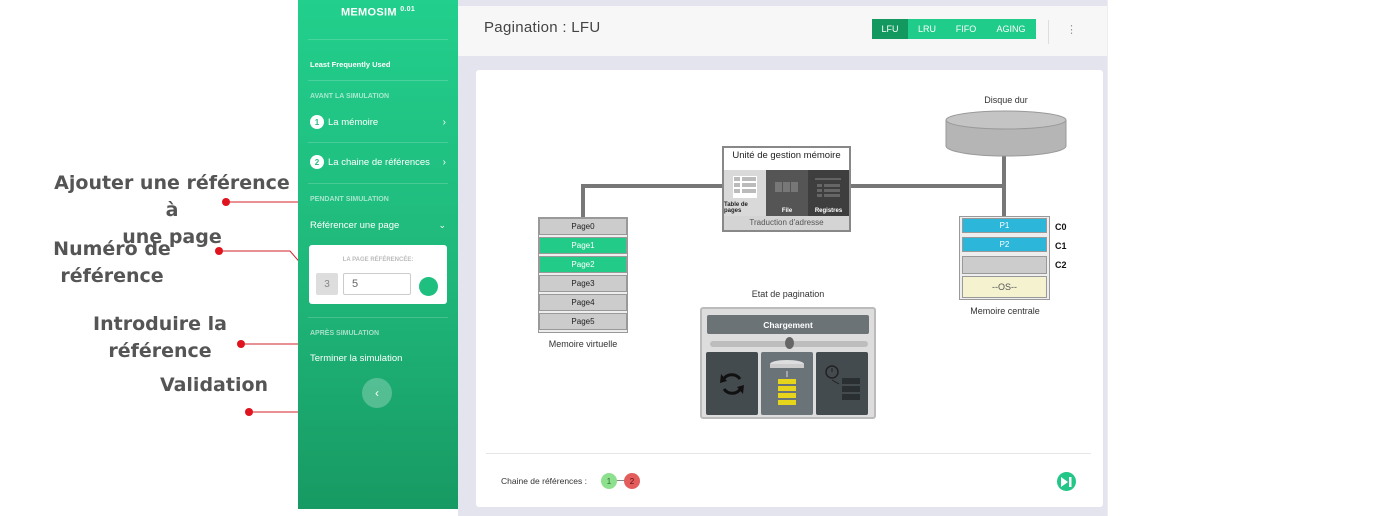 This screenshot has width=1391, height=516. I want to click on app-name: MEMOSIM, so click(368, 12).